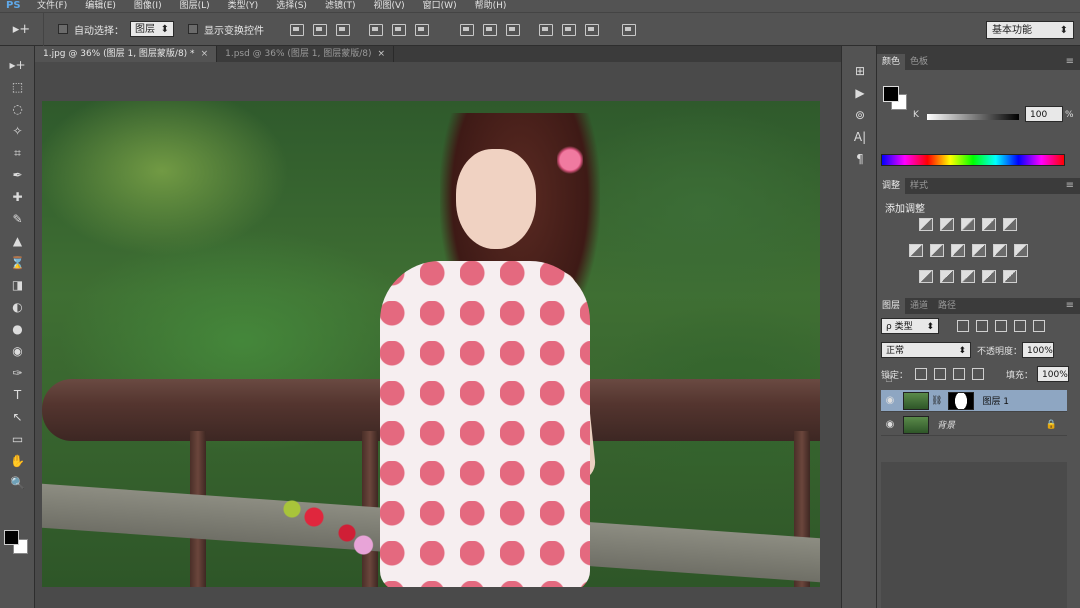 The image size is (1080, 608). I want to click on lock-transparent-icon, so click(921, 374).